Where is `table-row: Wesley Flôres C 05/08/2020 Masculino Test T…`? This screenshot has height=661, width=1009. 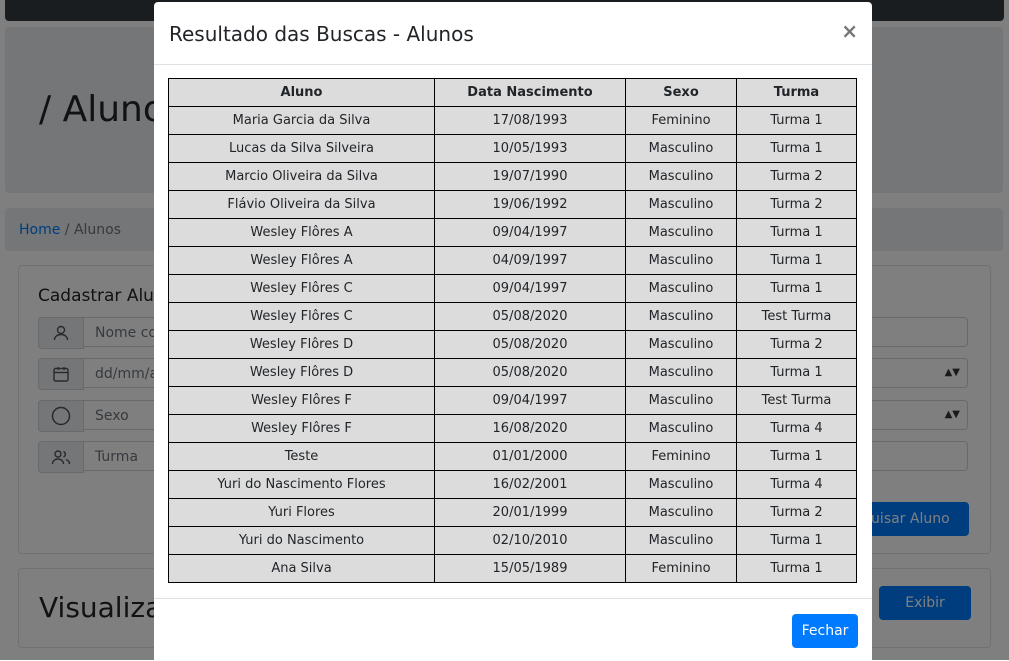 table-row: Wesley Flôres C 05/08/2020 Masculino Test T… is located at coordinates (512, 316).